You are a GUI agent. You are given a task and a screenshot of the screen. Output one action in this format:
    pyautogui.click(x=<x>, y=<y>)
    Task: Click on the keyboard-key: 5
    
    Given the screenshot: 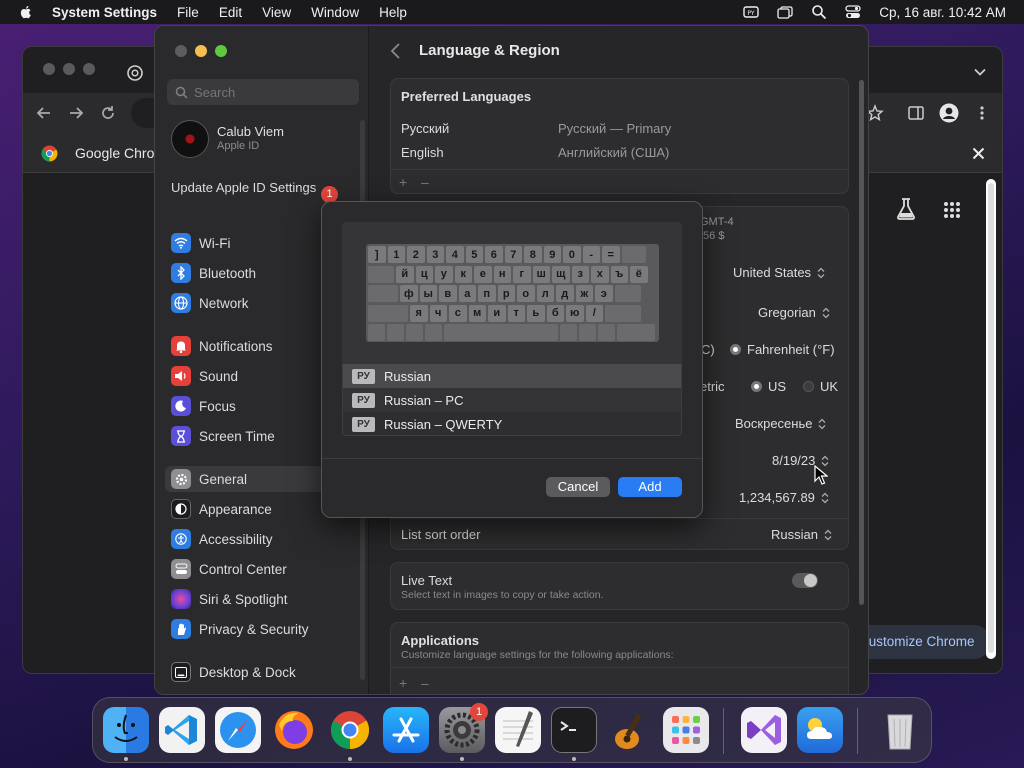 What is the action you would take?
    pyautogui.click(x=474, y=254)
    